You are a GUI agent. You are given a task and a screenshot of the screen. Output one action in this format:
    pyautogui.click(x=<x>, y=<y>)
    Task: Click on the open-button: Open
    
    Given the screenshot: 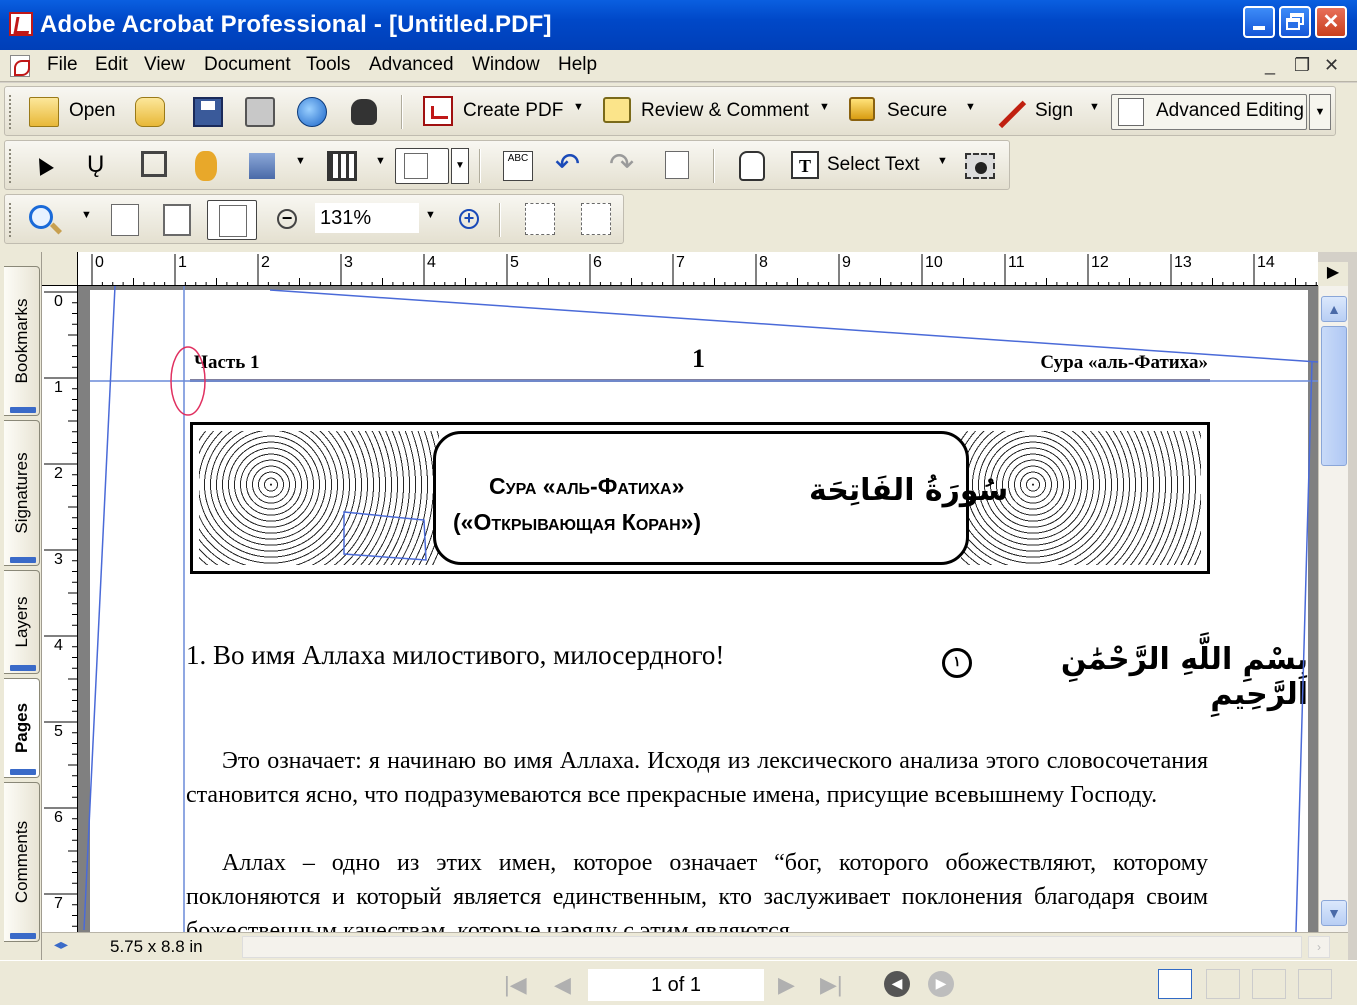 What is the action you would take?
    pyautogui.click(x=92, y=111)
    